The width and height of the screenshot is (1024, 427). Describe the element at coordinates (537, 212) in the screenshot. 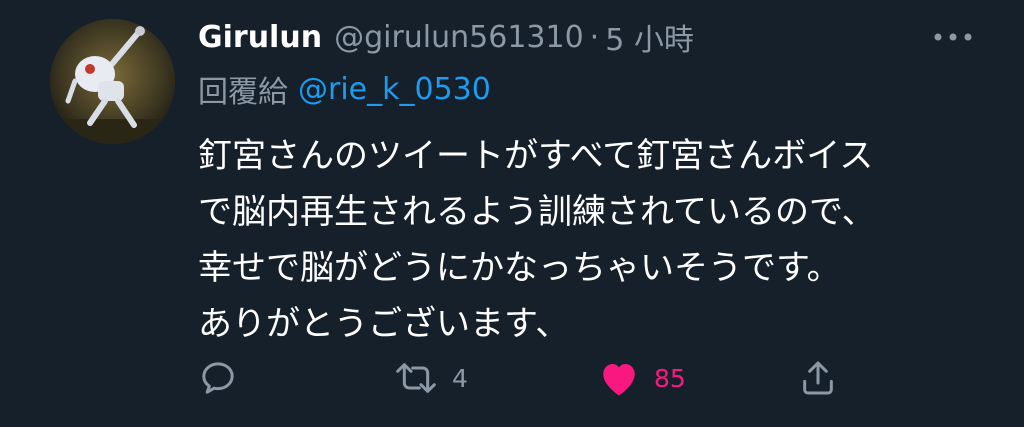

I see `tweet-text-line: で脳内再生されるよう訓練されているので、` at that location.